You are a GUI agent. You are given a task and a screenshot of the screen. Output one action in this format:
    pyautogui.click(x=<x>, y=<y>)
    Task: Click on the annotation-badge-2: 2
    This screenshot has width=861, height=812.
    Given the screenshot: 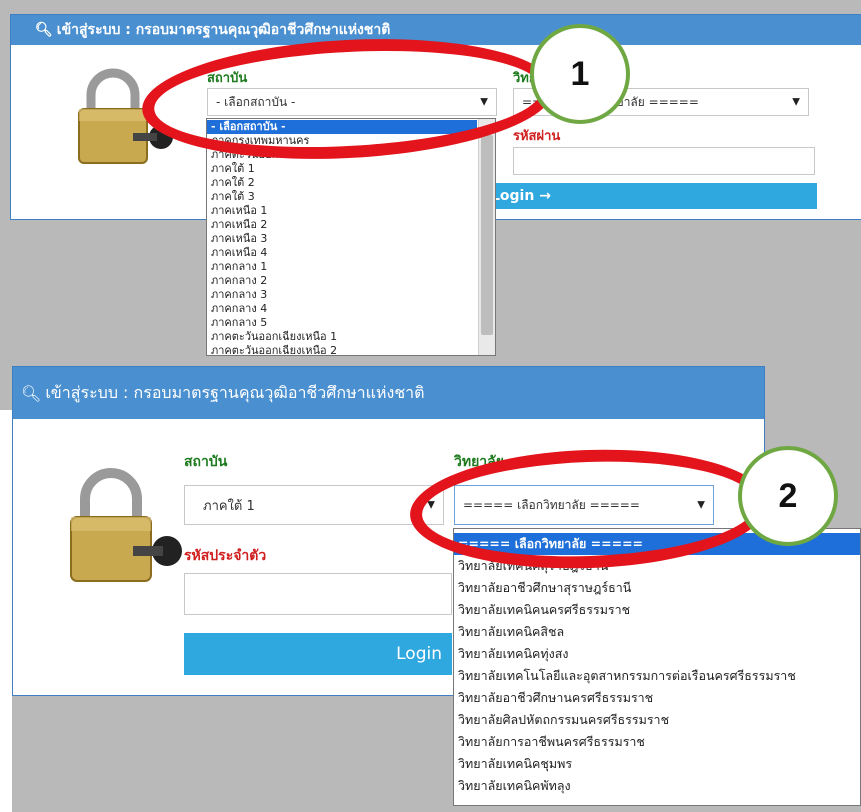 What is the action you would take?
    pyautogui.click(x=788, y=496)
    